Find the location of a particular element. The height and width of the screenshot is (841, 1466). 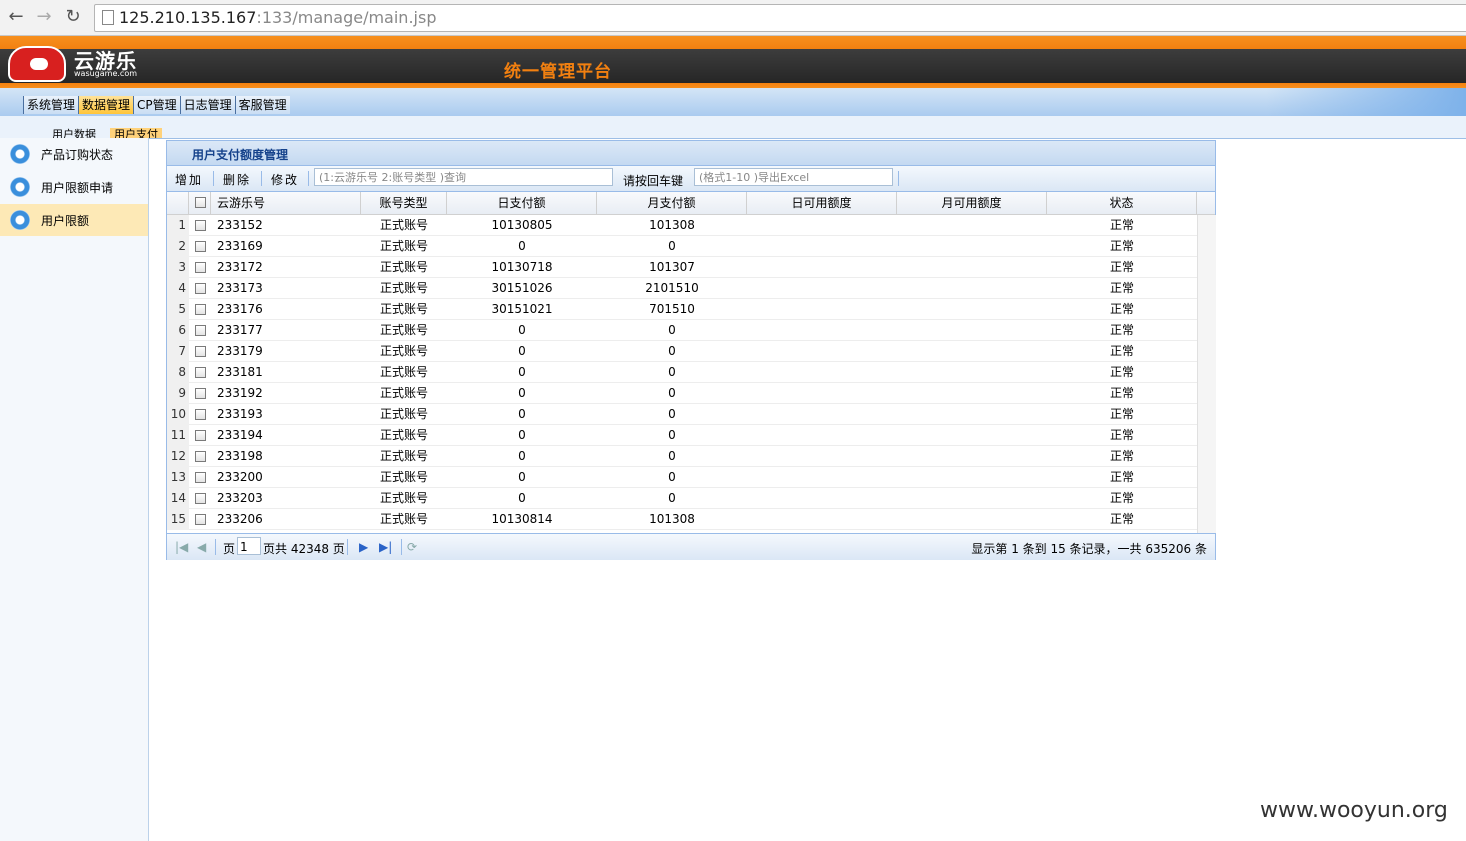

panel-title: 用户支付额度管理 is located at coordinates (240, 155).